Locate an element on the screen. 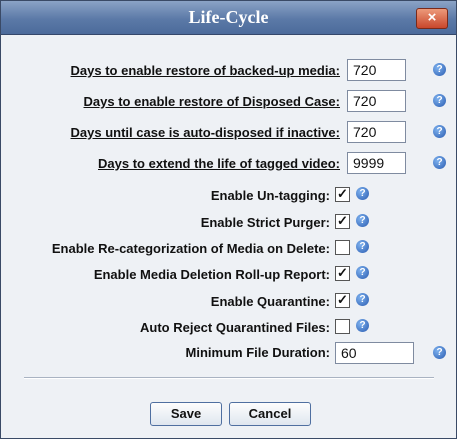  auto-dispose-input: 720 is located at coordinates (376, 132).